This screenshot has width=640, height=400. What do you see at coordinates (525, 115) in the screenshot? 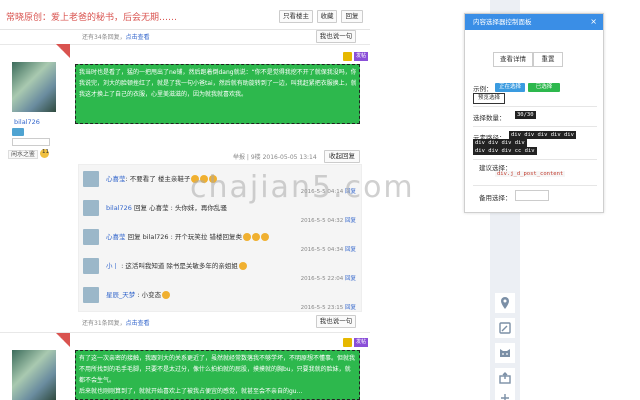
I see `selected-count-value: 30/30` at bounding box center [525, 115].